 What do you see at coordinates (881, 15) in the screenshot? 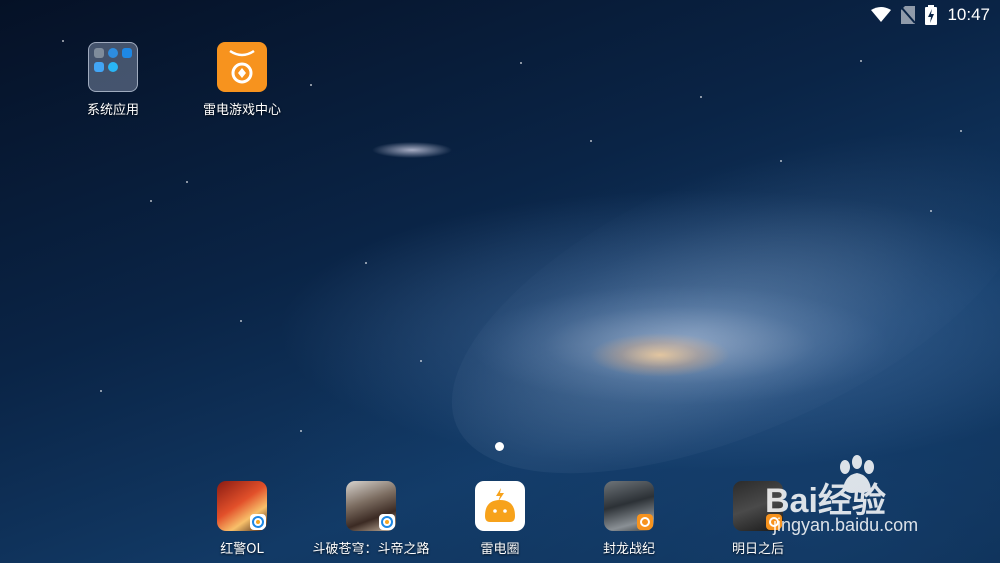
I see `wifi-icon` at bounding box center [881, 15].